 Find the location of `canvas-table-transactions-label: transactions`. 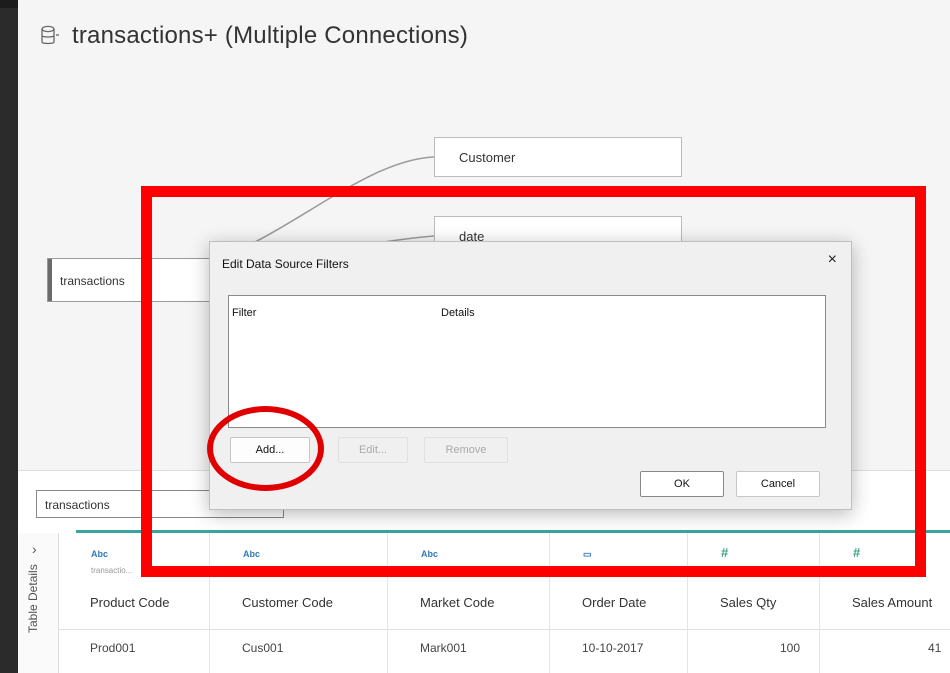

canvas-table-transactions-label: transactions is located at coordinates (92, 281).